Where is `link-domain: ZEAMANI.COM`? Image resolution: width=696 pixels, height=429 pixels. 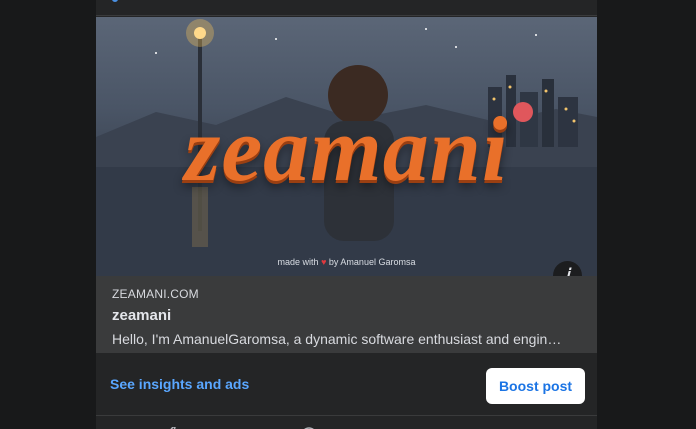 link-domain: ZEAMANI.COM is located at coordinates (155, 294).